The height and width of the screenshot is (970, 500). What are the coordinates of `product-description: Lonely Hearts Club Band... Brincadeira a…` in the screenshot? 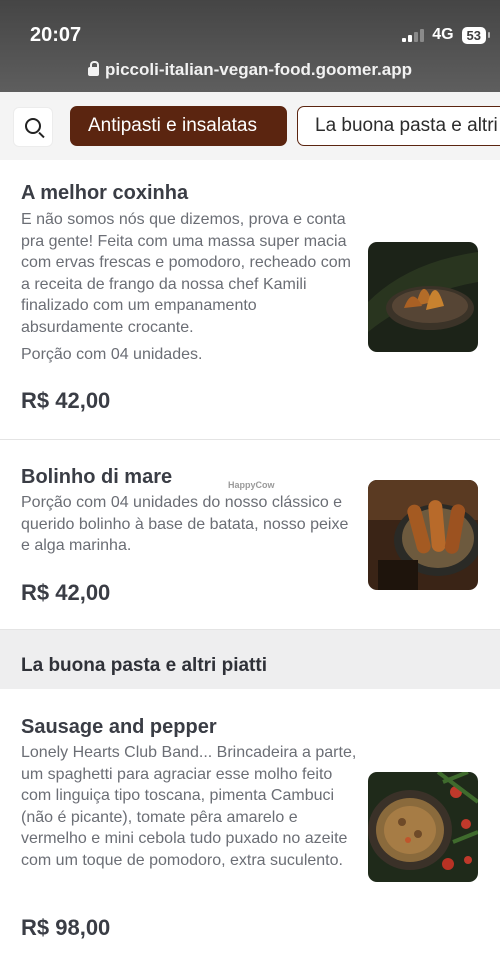 It's located at (189, 806).